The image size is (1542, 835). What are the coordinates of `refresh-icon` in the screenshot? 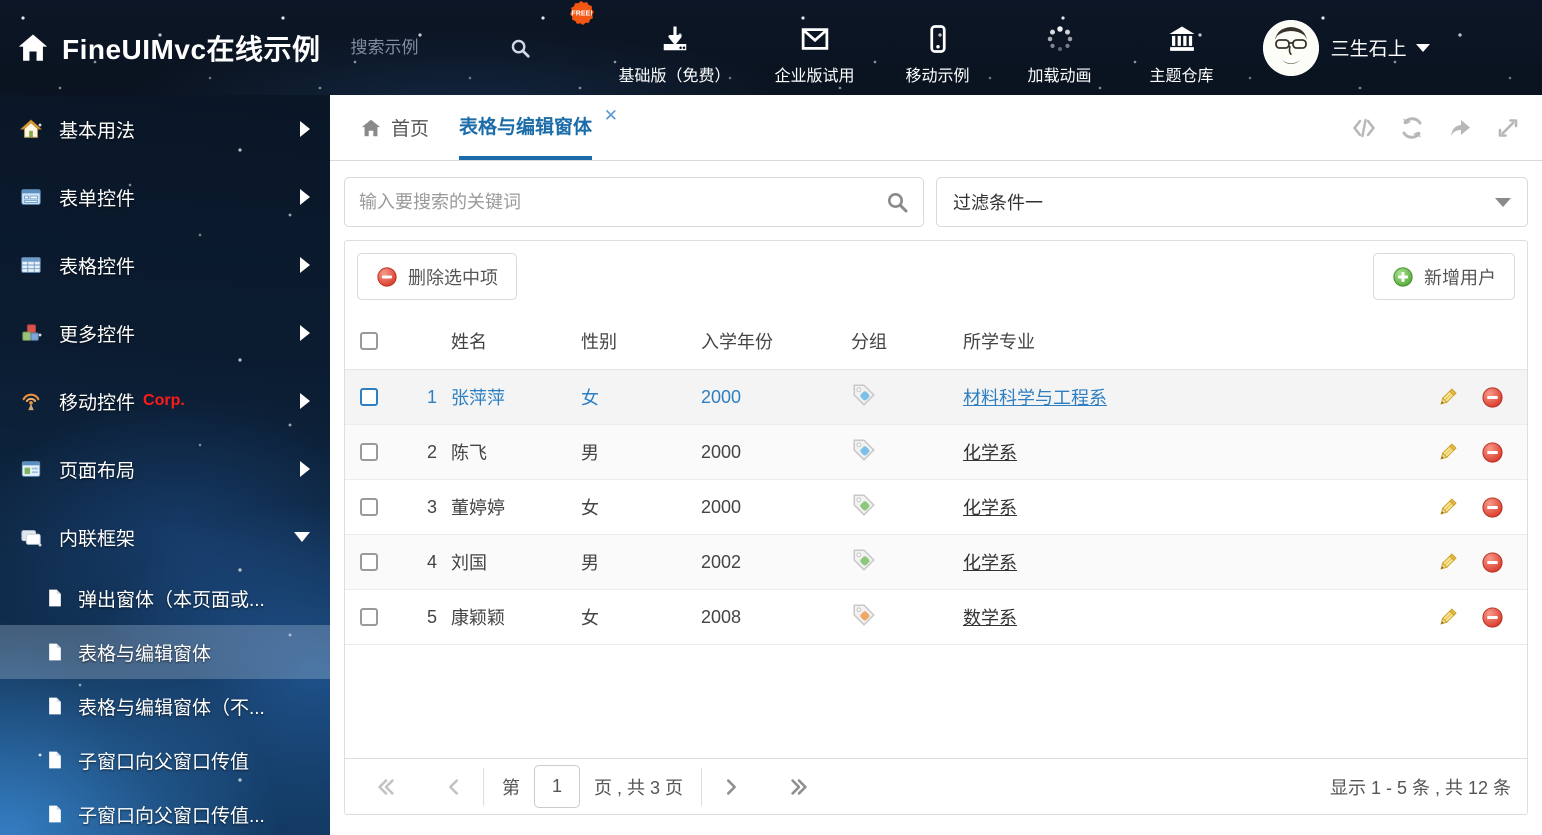 It's located at (1412, 128).